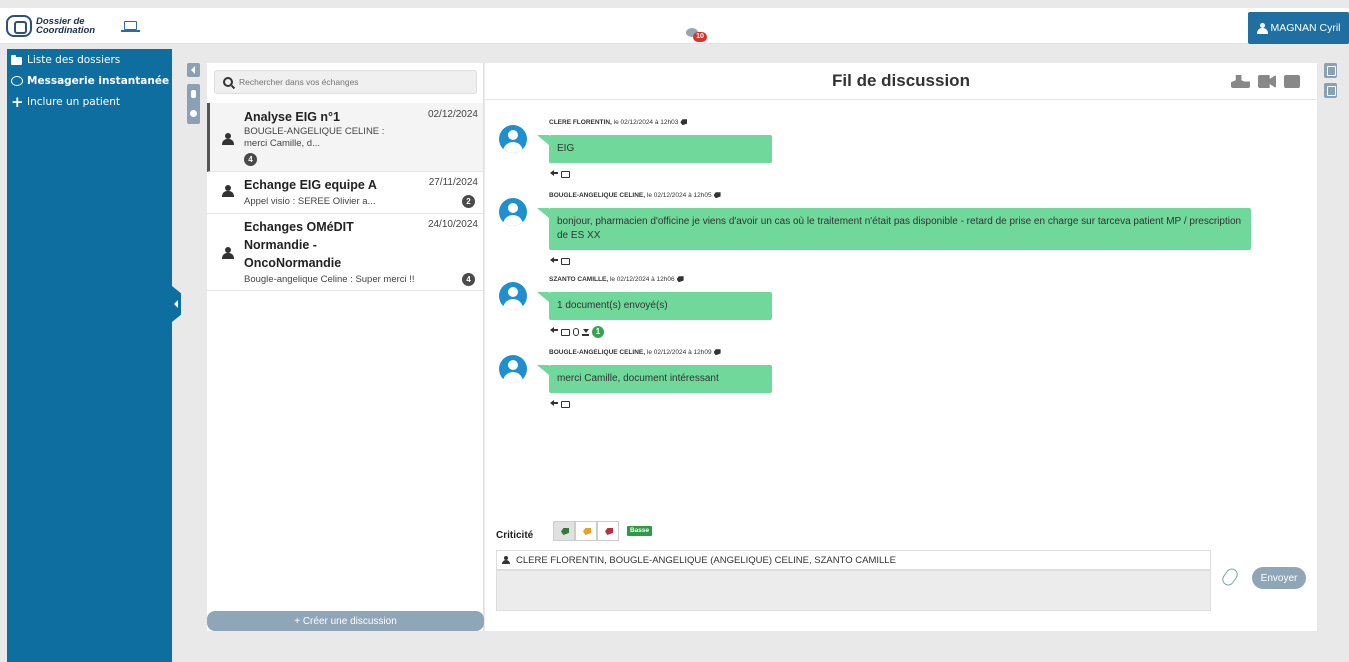  What do you see at coordinates (293, 263) in the screenshot?
I see `conversation-title-line3: OncoNormandie` at bounding box center [293, 263].